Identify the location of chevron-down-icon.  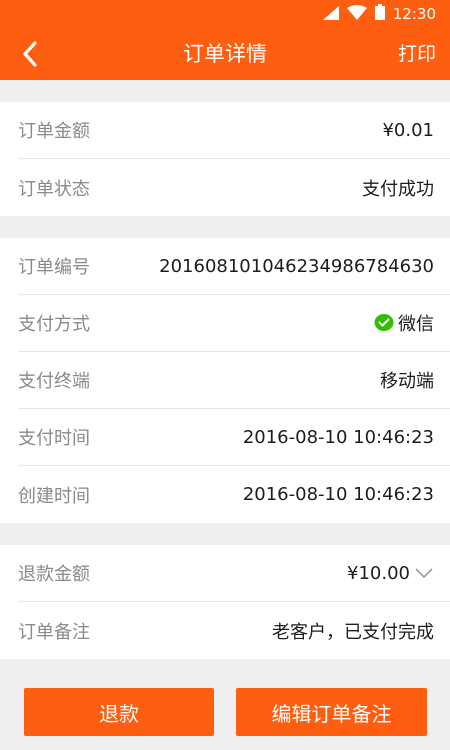
(424, 573).